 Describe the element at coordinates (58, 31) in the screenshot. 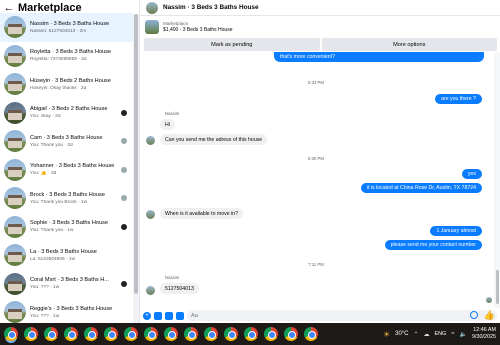

I see `conversation-preview: Nassim: 5127504013 · 2m` at that location.